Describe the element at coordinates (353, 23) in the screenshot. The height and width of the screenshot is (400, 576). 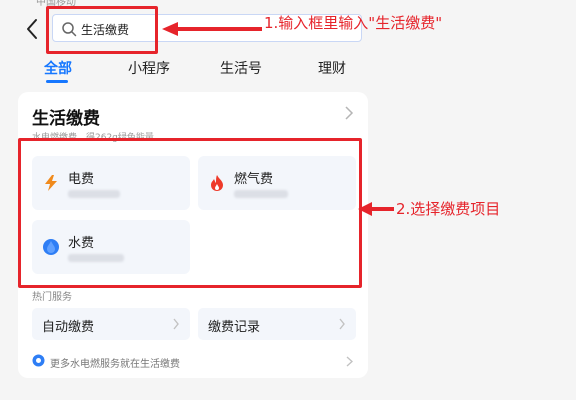
I see `annotation-step1: 1.输入框里输入"生活缴费"` at that location.